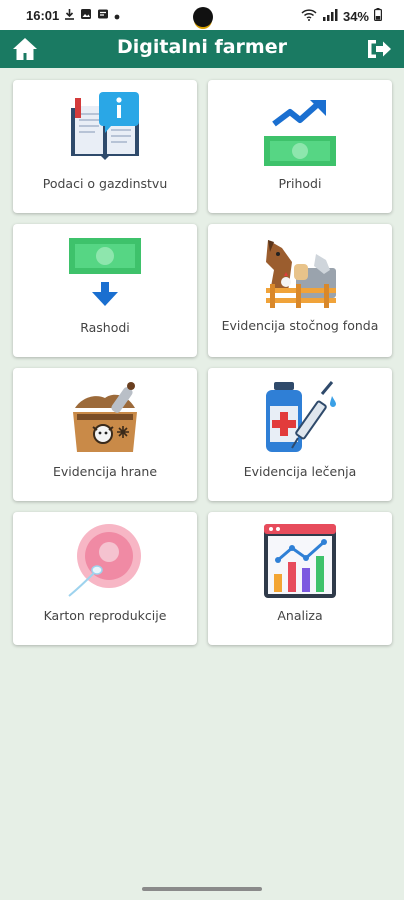 The image size is (404, 900). What do you see at coordinates (300, 417) in the screenshot?
I see `vaccine-icon` at bounding box center [300, 417].